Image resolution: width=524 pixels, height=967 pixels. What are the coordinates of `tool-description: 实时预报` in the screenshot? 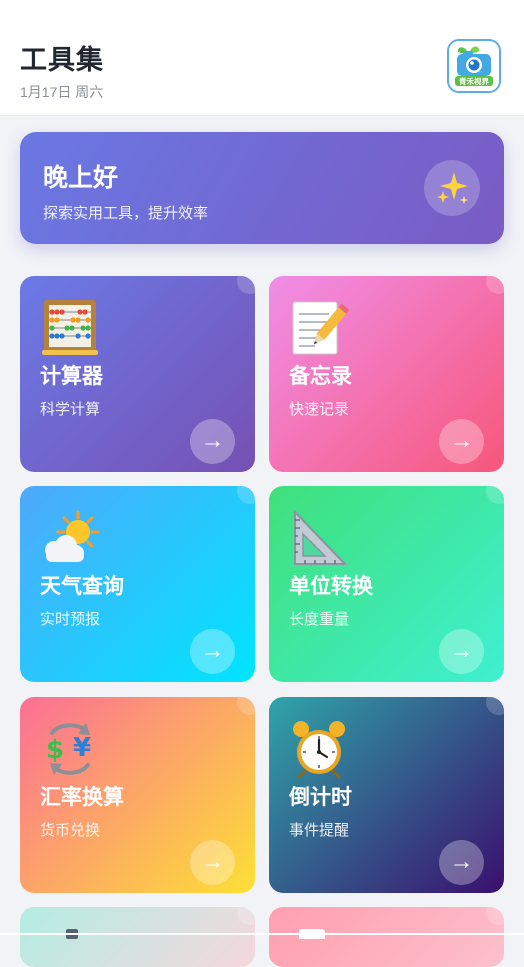 It's located at (70, 619).